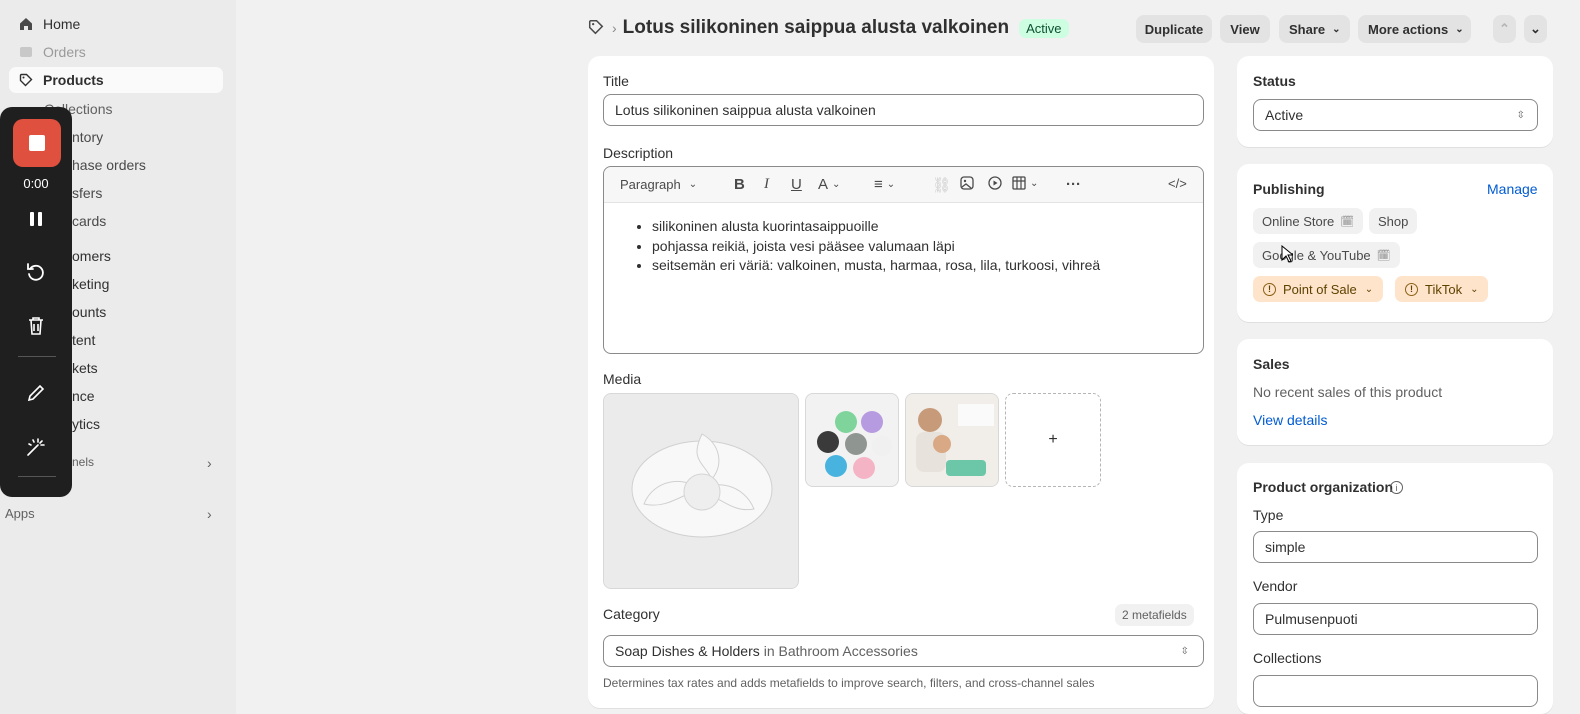 Image resolution: width=1580 pixels, height=714 pixels. I want to click on sidebar-item-discounts: ounts, so click(89, 312).